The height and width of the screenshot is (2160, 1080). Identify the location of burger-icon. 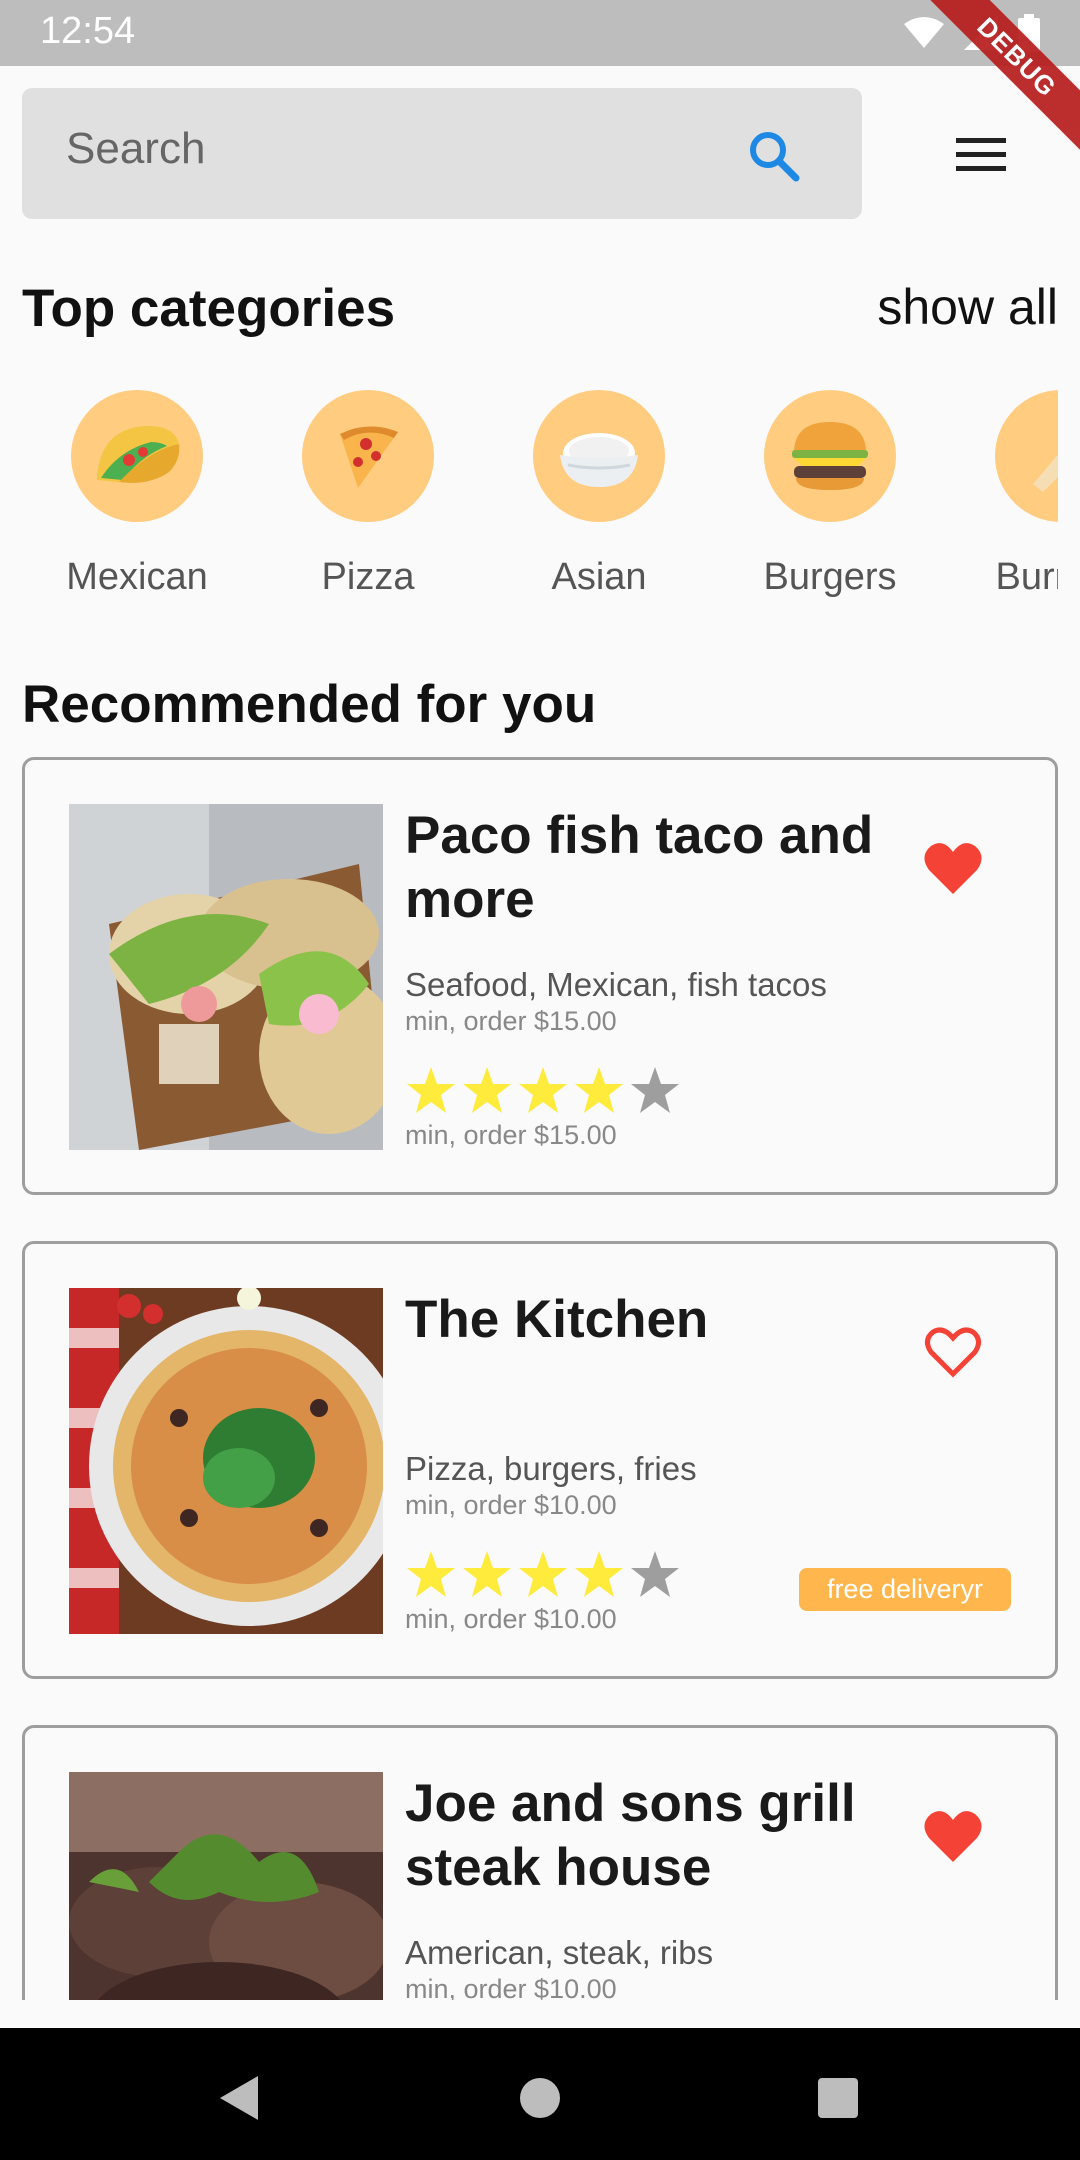
(830, 456).